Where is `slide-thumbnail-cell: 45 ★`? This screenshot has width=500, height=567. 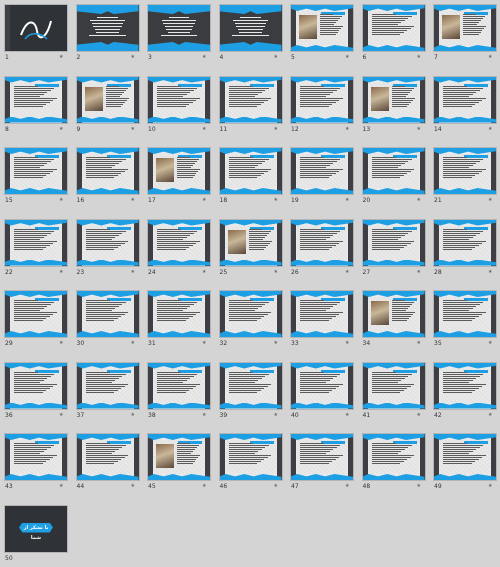
slide-thumbnail-cell: 45 ★ is located at coordinates (180, 463).